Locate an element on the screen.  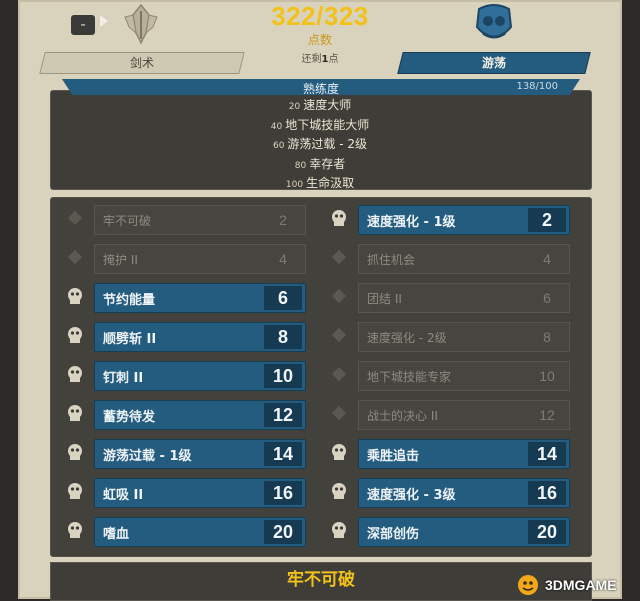
mastery-item: 20 速度大师 is located at coordinates (320, 107).